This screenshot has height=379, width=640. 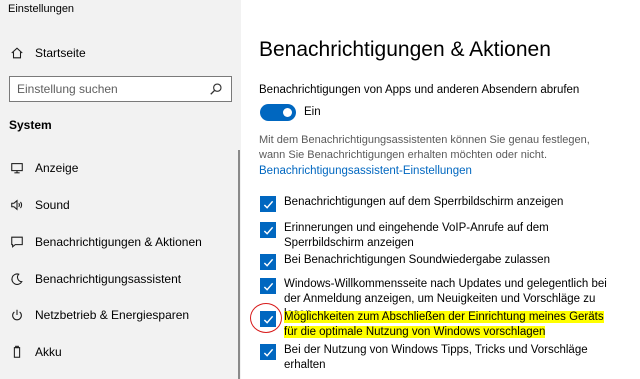 I want to click on page-title: Benachrichtigungen & Aktionen, so click(x=405, y=49).